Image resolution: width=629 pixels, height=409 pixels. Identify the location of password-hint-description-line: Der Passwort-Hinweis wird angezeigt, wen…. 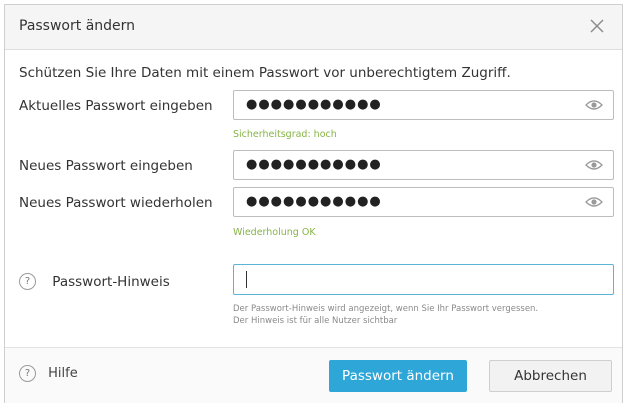
(386, 309).